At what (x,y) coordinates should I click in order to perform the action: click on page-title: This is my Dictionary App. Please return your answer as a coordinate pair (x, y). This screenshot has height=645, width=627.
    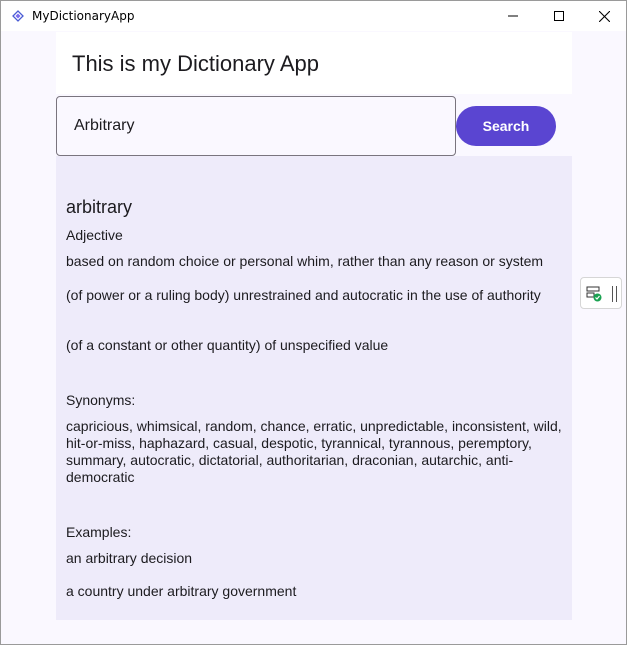
    Looking at the image, I should click on (195, 63).